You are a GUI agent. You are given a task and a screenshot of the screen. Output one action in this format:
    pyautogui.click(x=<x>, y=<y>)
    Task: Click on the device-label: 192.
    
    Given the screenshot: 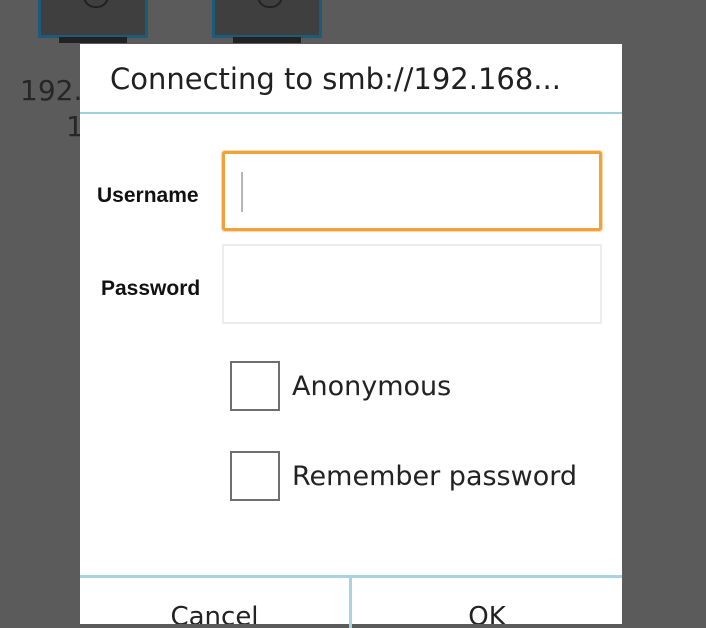 What is the action you would take?
    pyautogui.click(x=51, y=90)
    